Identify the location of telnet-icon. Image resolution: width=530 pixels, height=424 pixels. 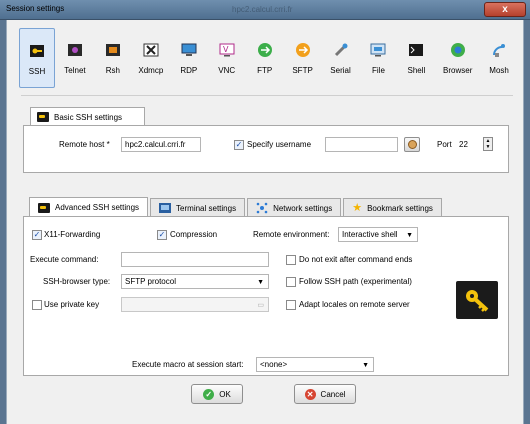
(75, 50).